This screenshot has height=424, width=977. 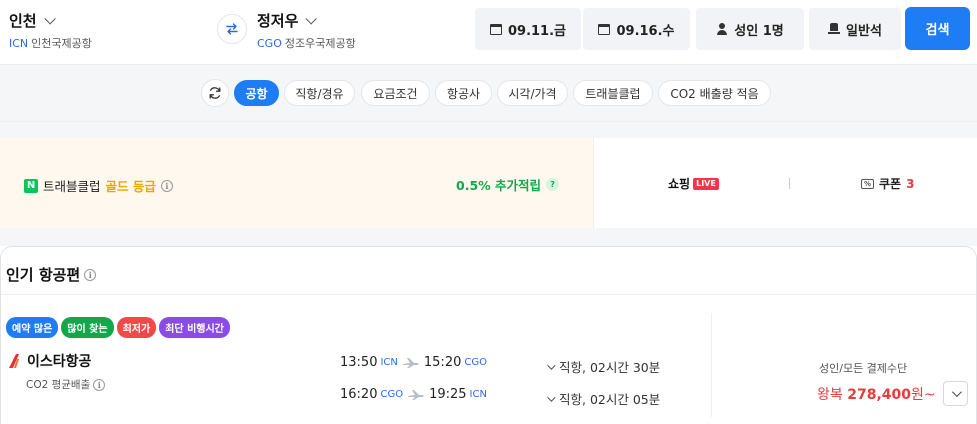 I want to click on swap-icon, so click(x=232, y=29).